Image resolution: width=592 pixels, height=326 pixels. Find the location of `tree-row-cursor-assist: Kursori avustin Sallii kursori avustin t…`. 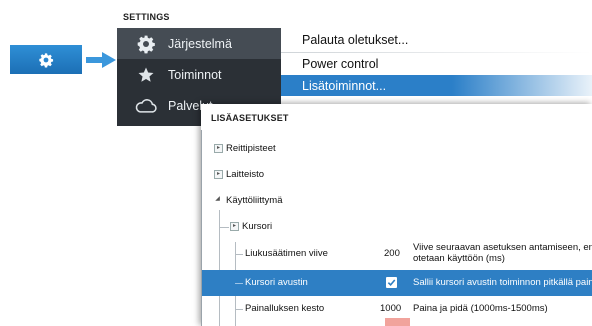

tree-row-cursor-assist: Kursori avustin Sallii kursori avustin t… is located at coordinates (397, 283).